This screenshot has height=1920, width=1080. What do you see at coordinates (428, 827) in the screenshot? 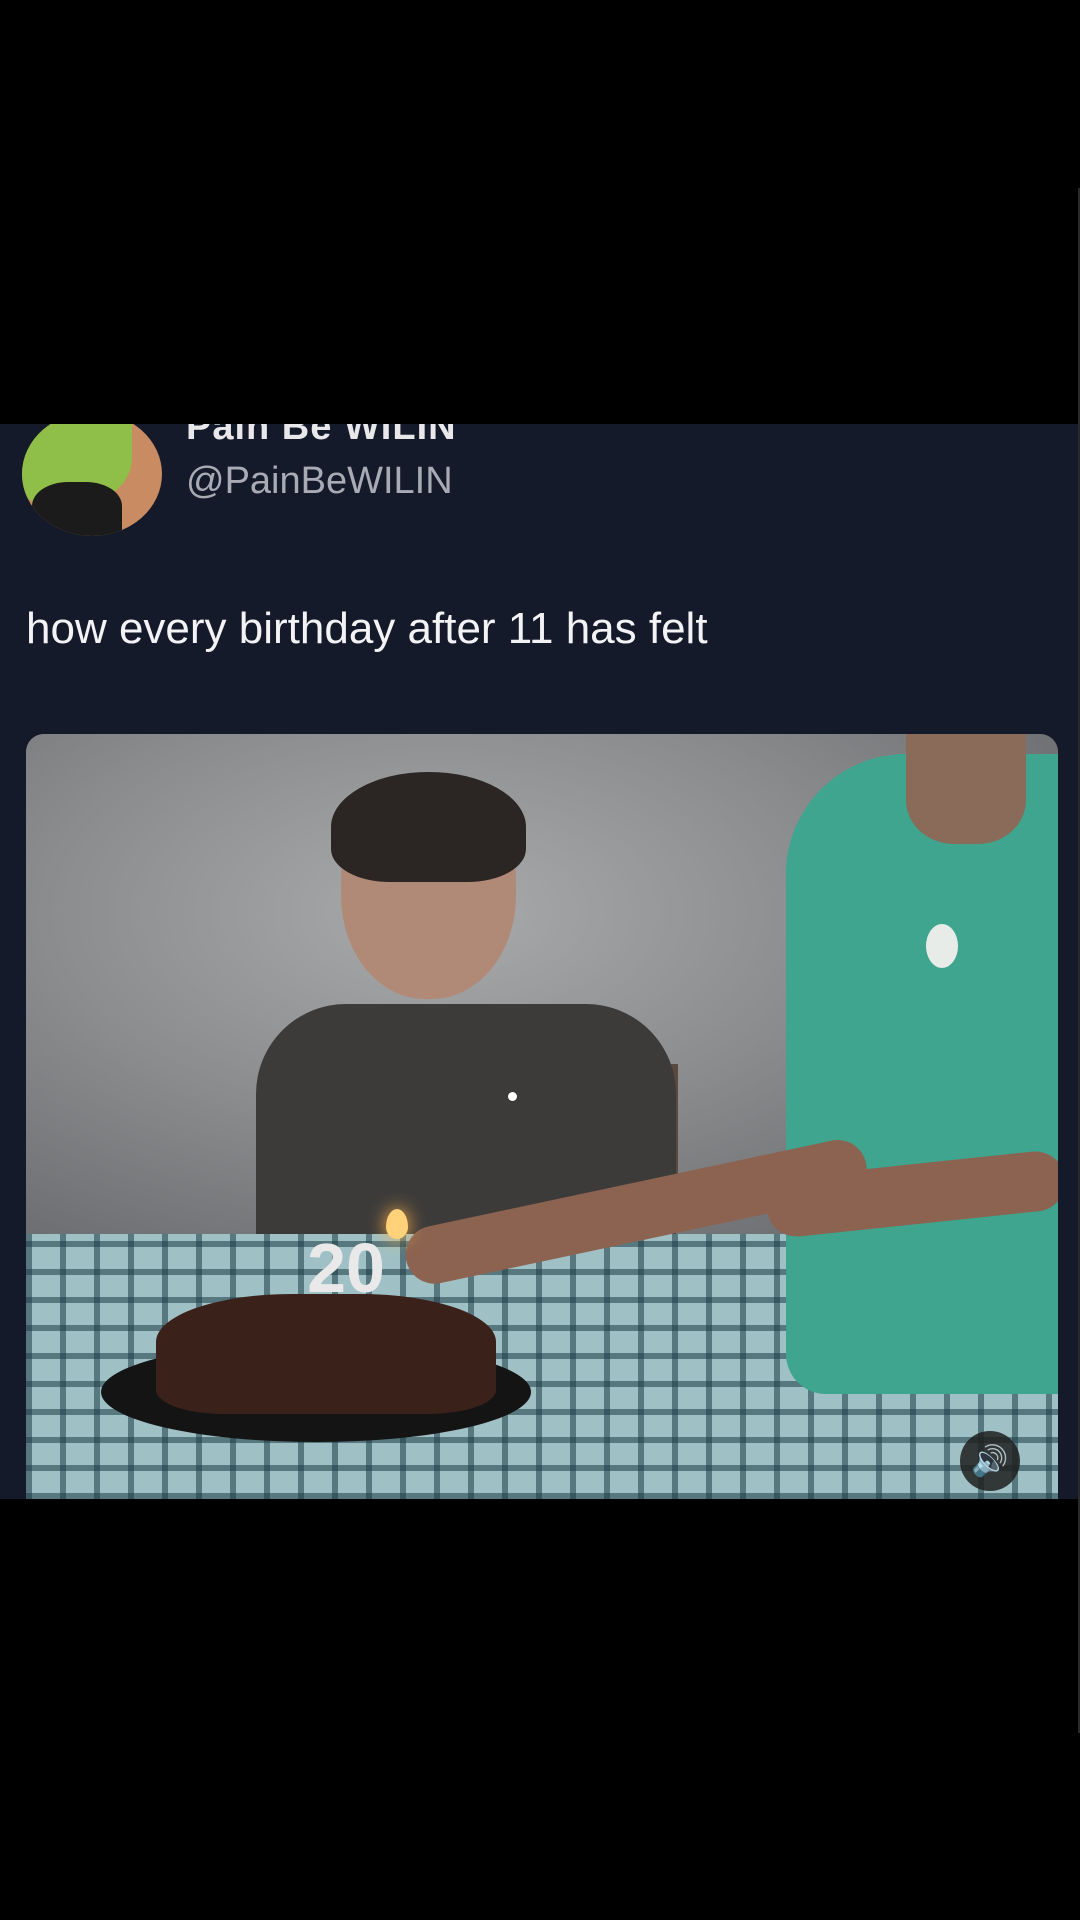
I see `boy-hair` at bounding box center [428, 827].